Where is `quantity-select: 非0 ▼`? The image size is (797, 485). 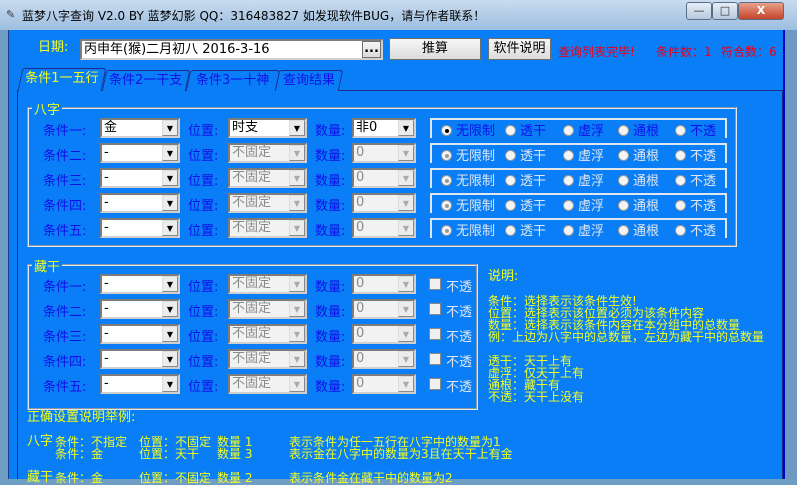
quantity-select: 非0 ▼ is located at coordinates (384, 128).